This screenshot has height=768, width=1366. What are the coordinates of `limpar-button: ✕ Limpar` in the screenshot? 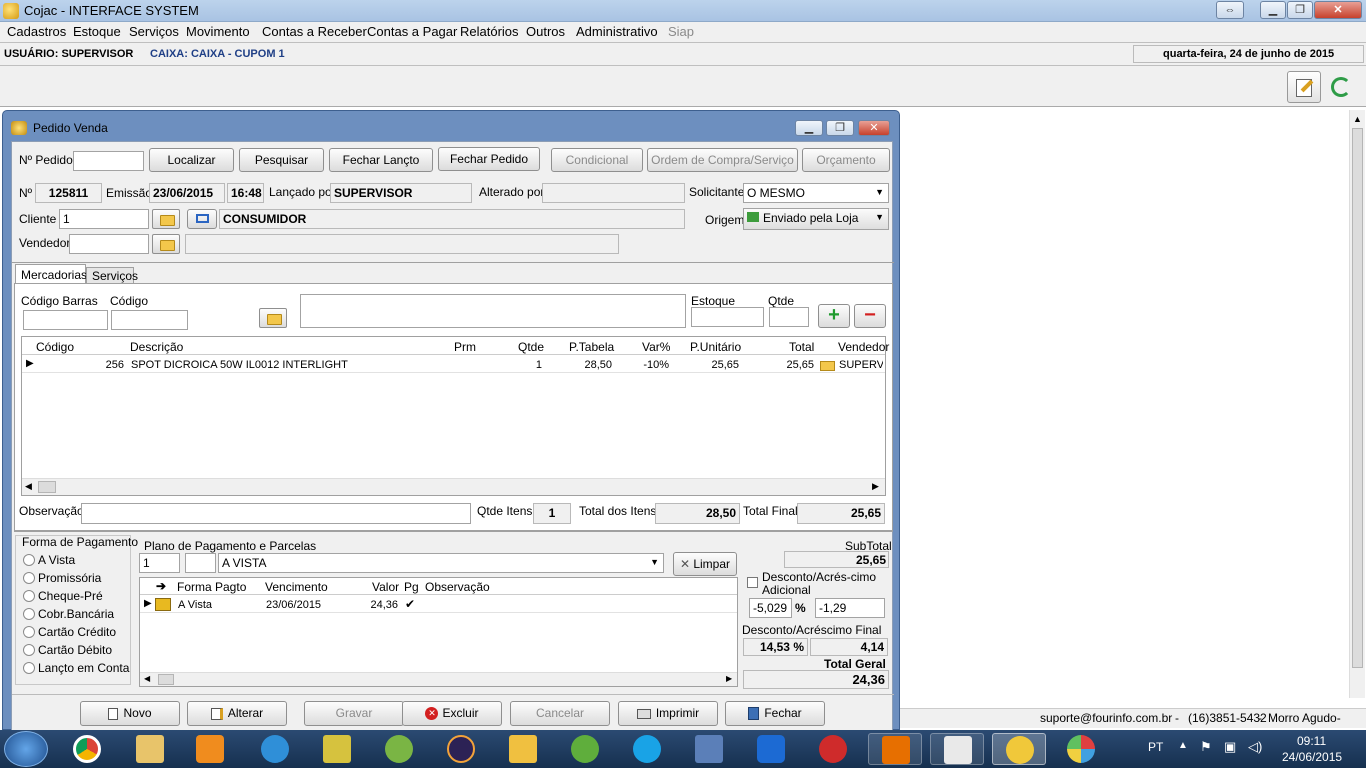 It's located at (705, 564).